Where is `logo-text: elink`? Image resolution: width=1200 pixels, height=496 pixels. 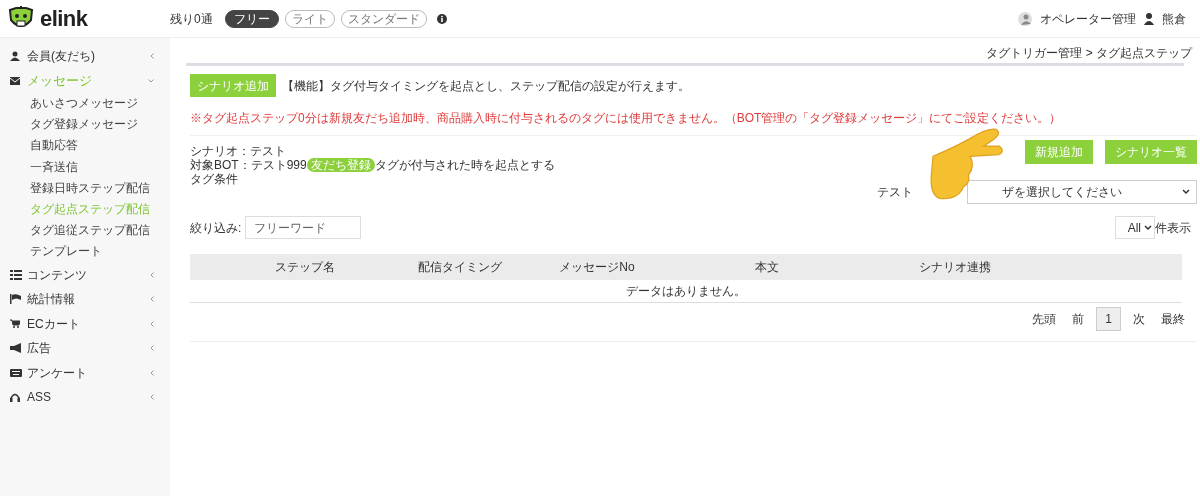 logo-text: elink is located at coordinates (64, 19).